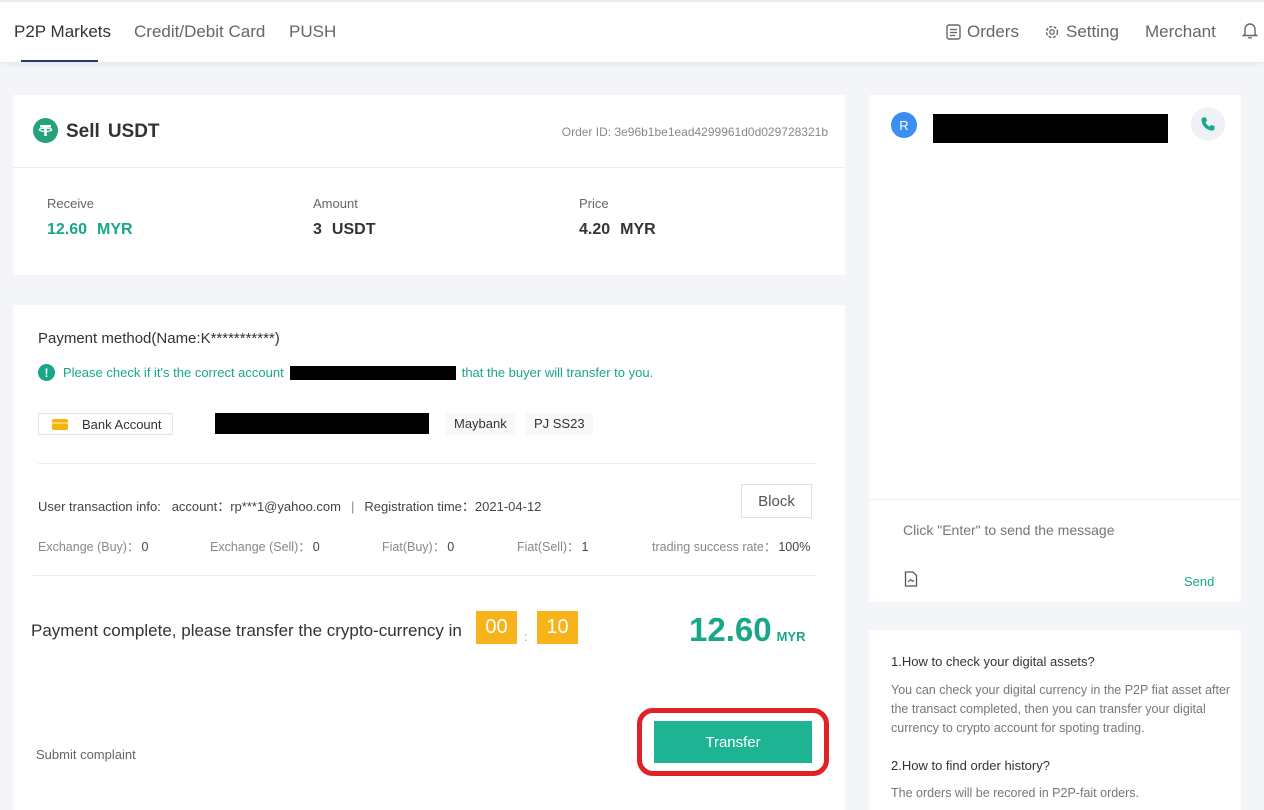 Image resolution: width=1264 pixels, height=810 pixels. Describe the element at coordinates (638, 229) in the screenshot. I see `price-unit: MYR` at that location.